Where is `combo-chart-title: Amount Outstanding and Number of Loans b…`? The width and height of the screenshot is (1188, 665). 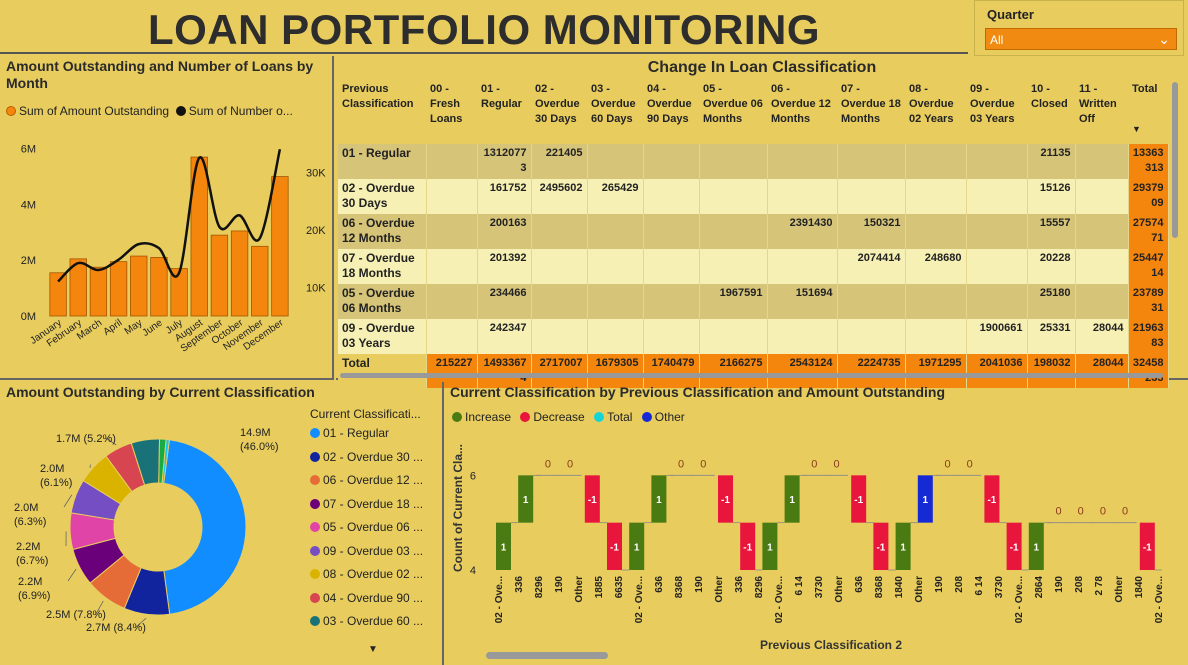
combo-chart-title: Amount Outstanding and Number of Loans b… is located at coordinates (160, 74).